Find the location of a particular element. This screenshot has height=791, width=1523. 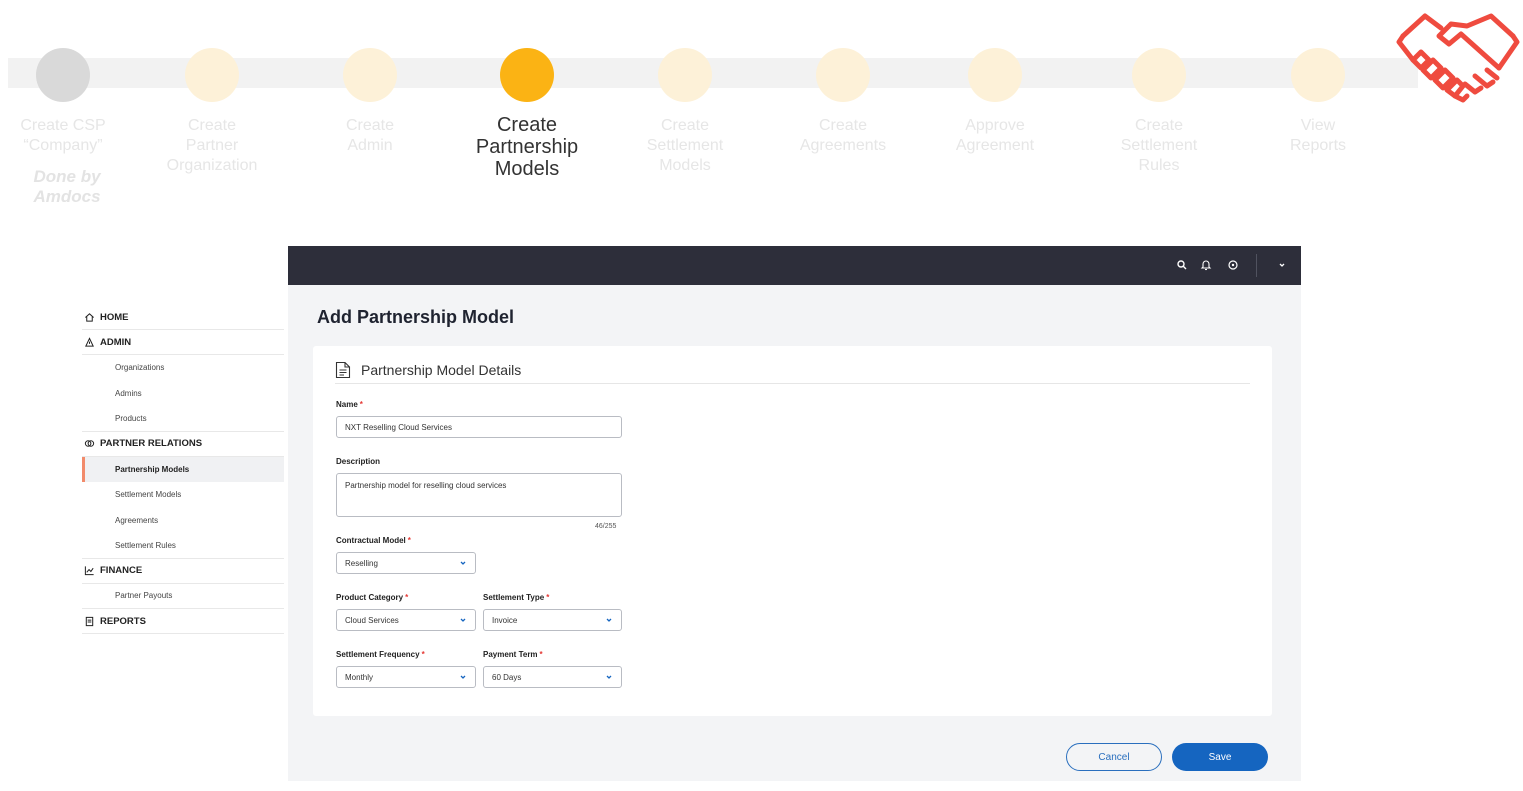

sidebar-item-settlement-rules: Settlement Rules is located at coordinates (183, 546).